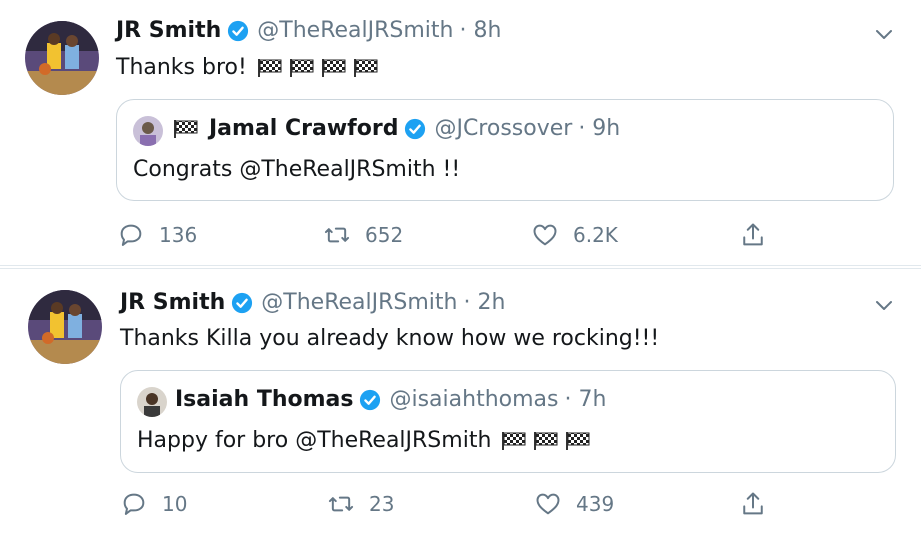 The height and width of the screenshot is (538, 921). What do you see at coordinates (595, 504) in the screenshot?
I see `like-count: 439` at bounding box center [595, 504].